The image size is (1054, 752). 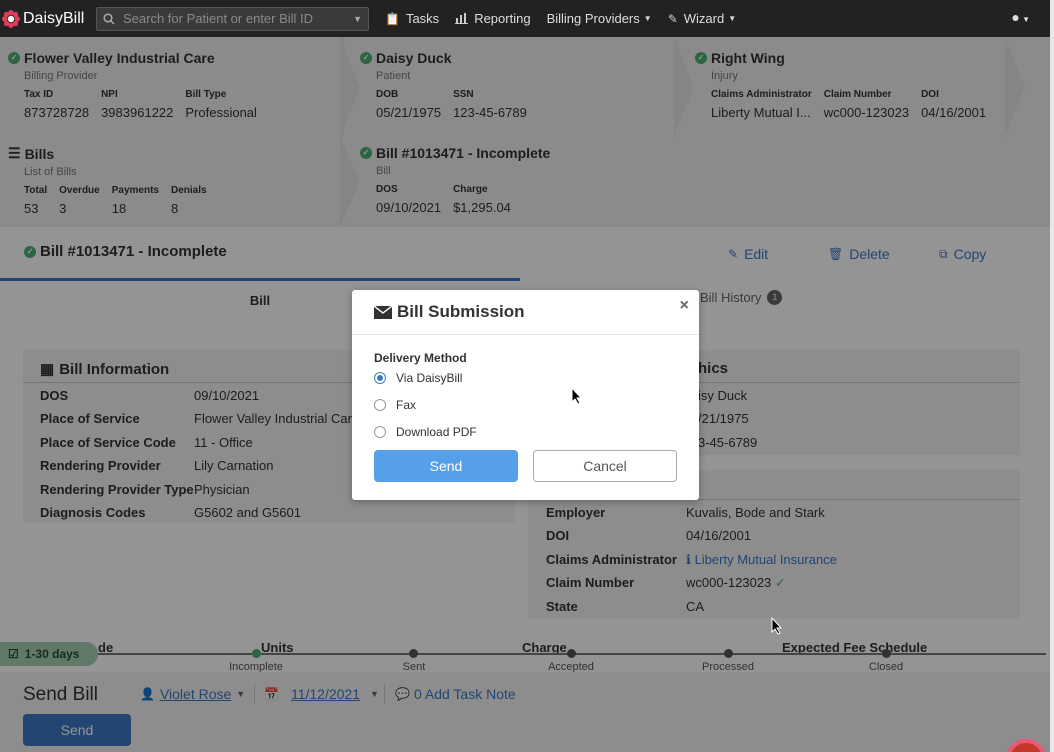 I want to click on nav-wizard-label: Wizard, so click(x=704, y=18).